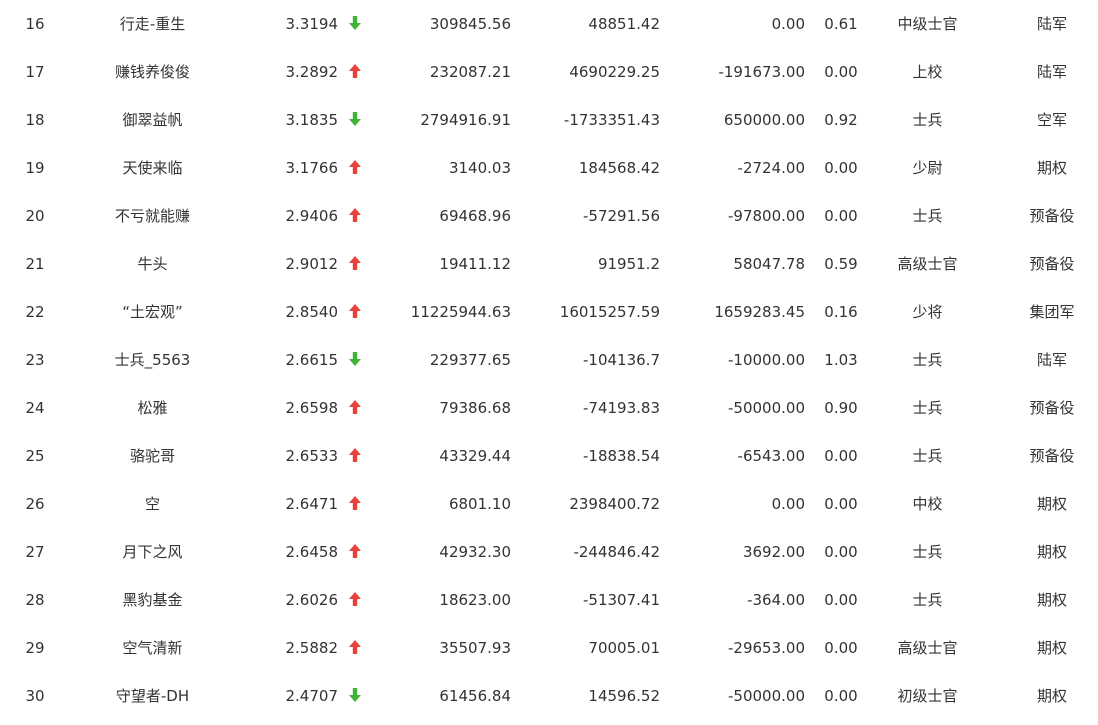 This screenshot has height=725, width=1098. Describe the element at coordinates (152, 600) in the screenshot. I see `trader-name-cell: 黑豹基金` at that location.